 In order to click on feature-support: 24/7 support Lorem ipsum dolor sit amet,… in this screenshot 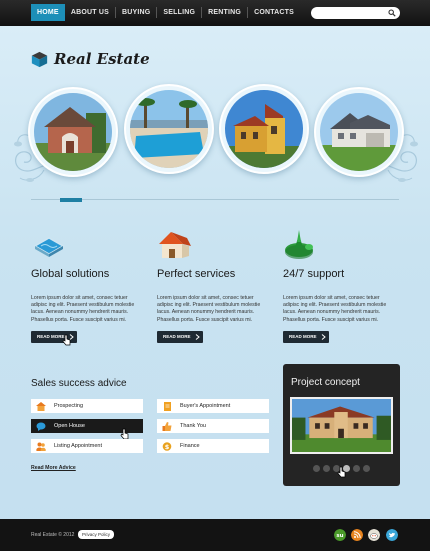, I will do `click(339, 276)`.